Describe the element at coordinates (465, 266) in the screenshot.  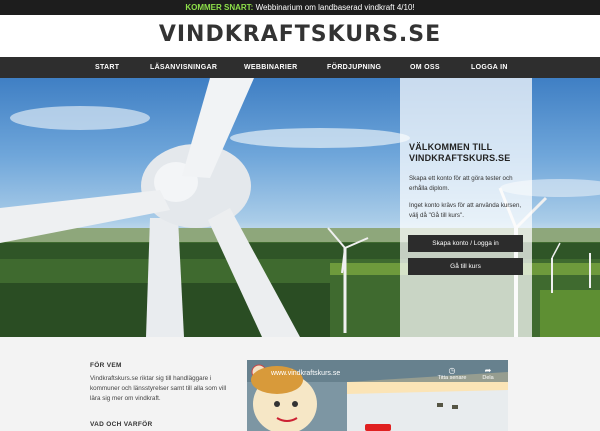
I see `go-to-course-button: Gå till kurs` at that location.